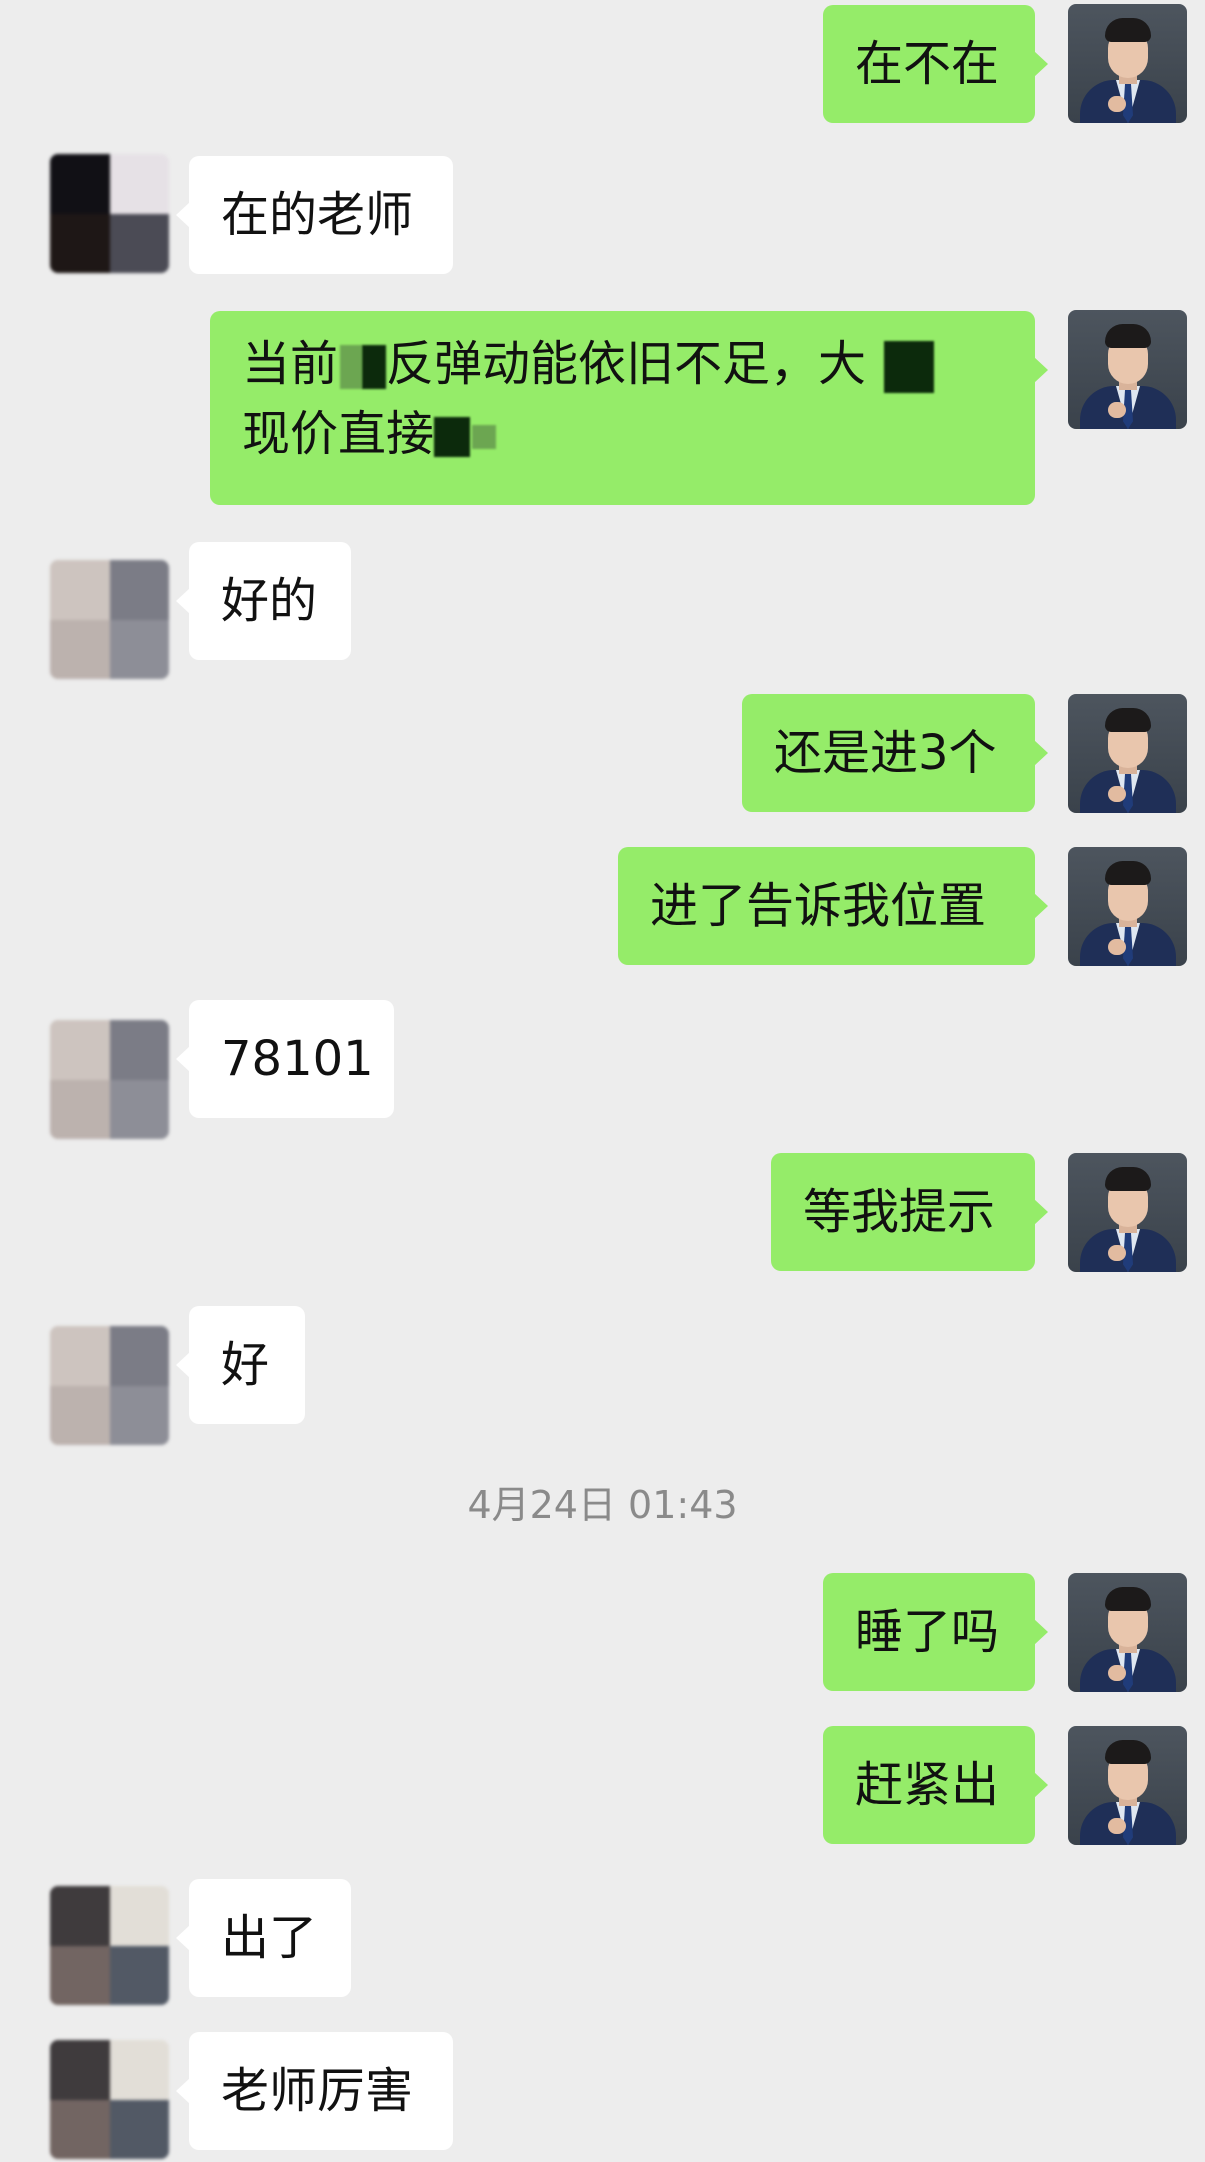  I want to click on message-bubble-received: 好的, so click(263, 601).